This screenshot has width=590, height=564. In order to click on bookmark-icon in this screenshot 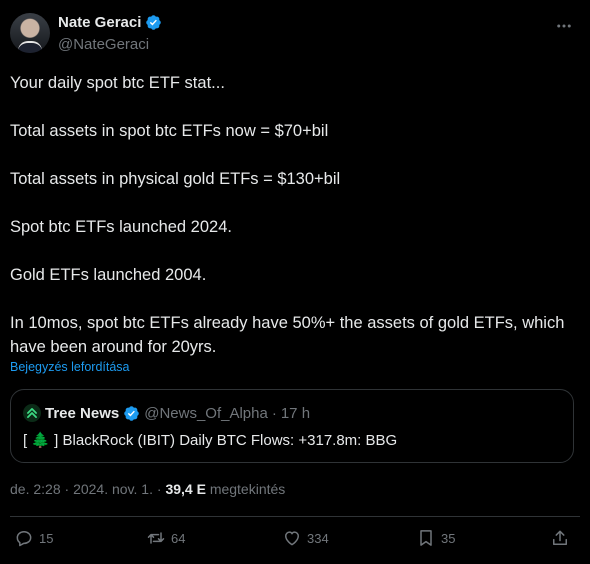, I will do `click(426, 538)`.